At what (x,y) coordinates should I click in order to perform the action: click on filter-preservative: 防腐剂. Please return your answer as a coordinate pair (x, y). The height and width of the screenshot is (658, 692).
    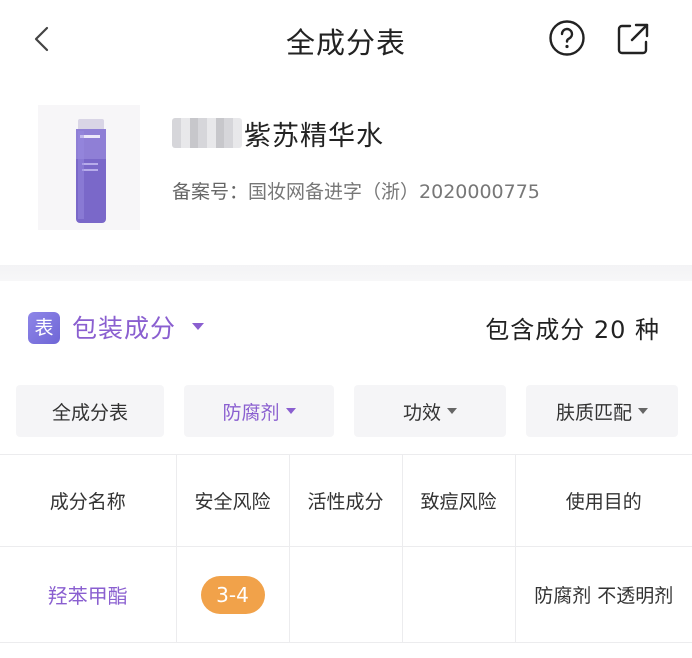
    Looking at the image, I should click on (259, 411).